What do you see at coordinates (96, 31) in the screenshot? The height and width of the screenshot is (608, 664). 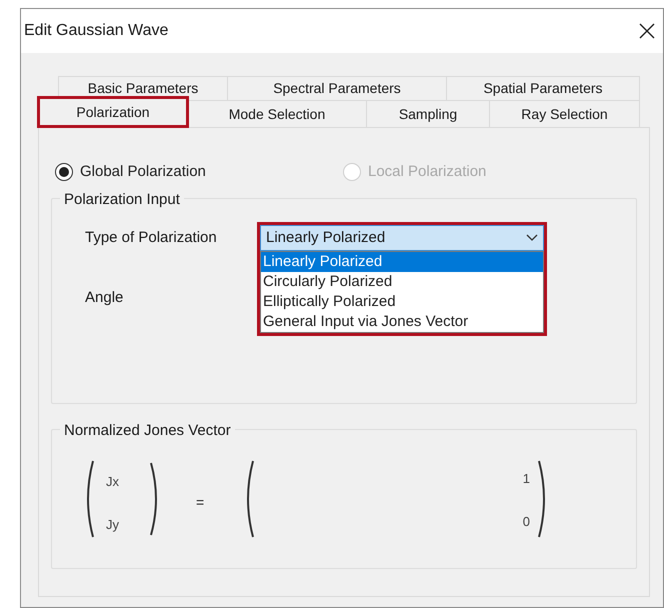 I see `window-title: Edit Gaussian Wave` at bounding box center [96, 31].